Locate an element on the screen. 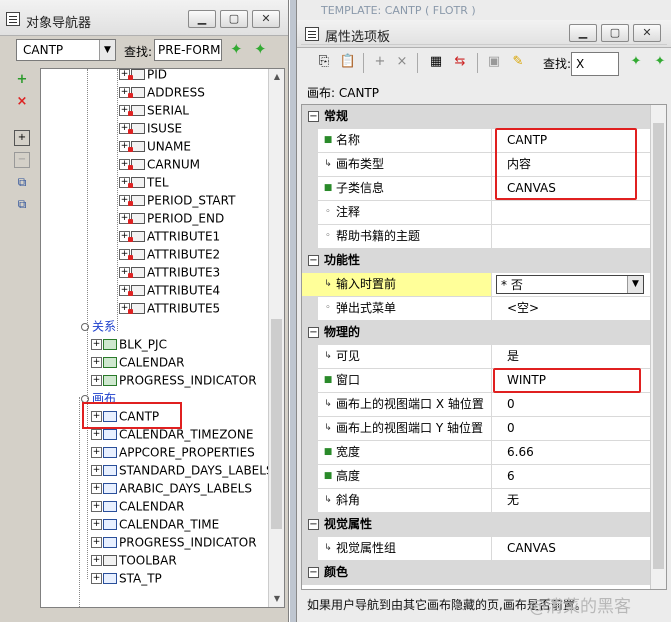 This screenshot has width=671, height=622. copy-properties-icon: ⎘ is located at coordinates (324, 62).